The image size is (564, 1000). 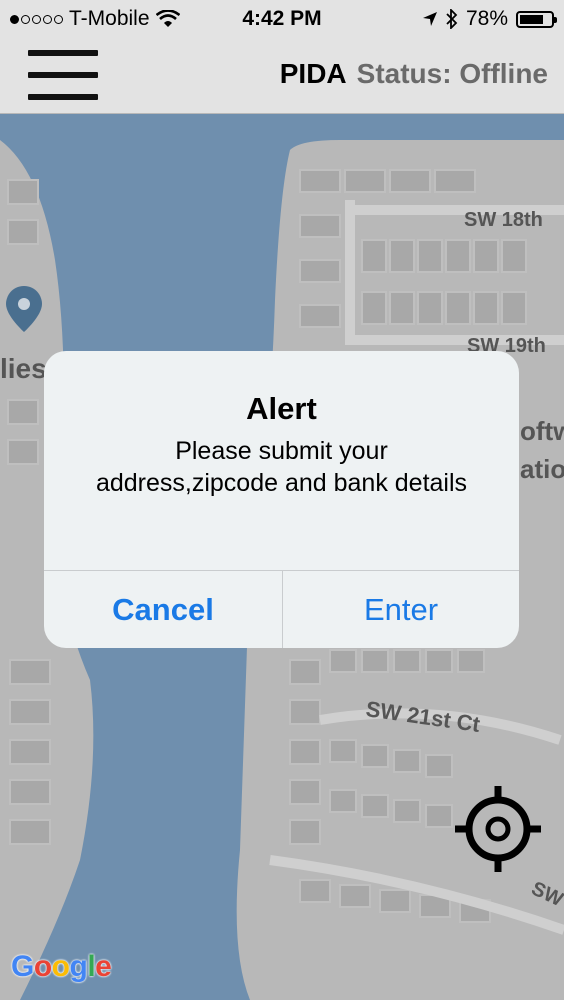 I want to click on cancel-button: Cancel, so click(x=163, y=609).